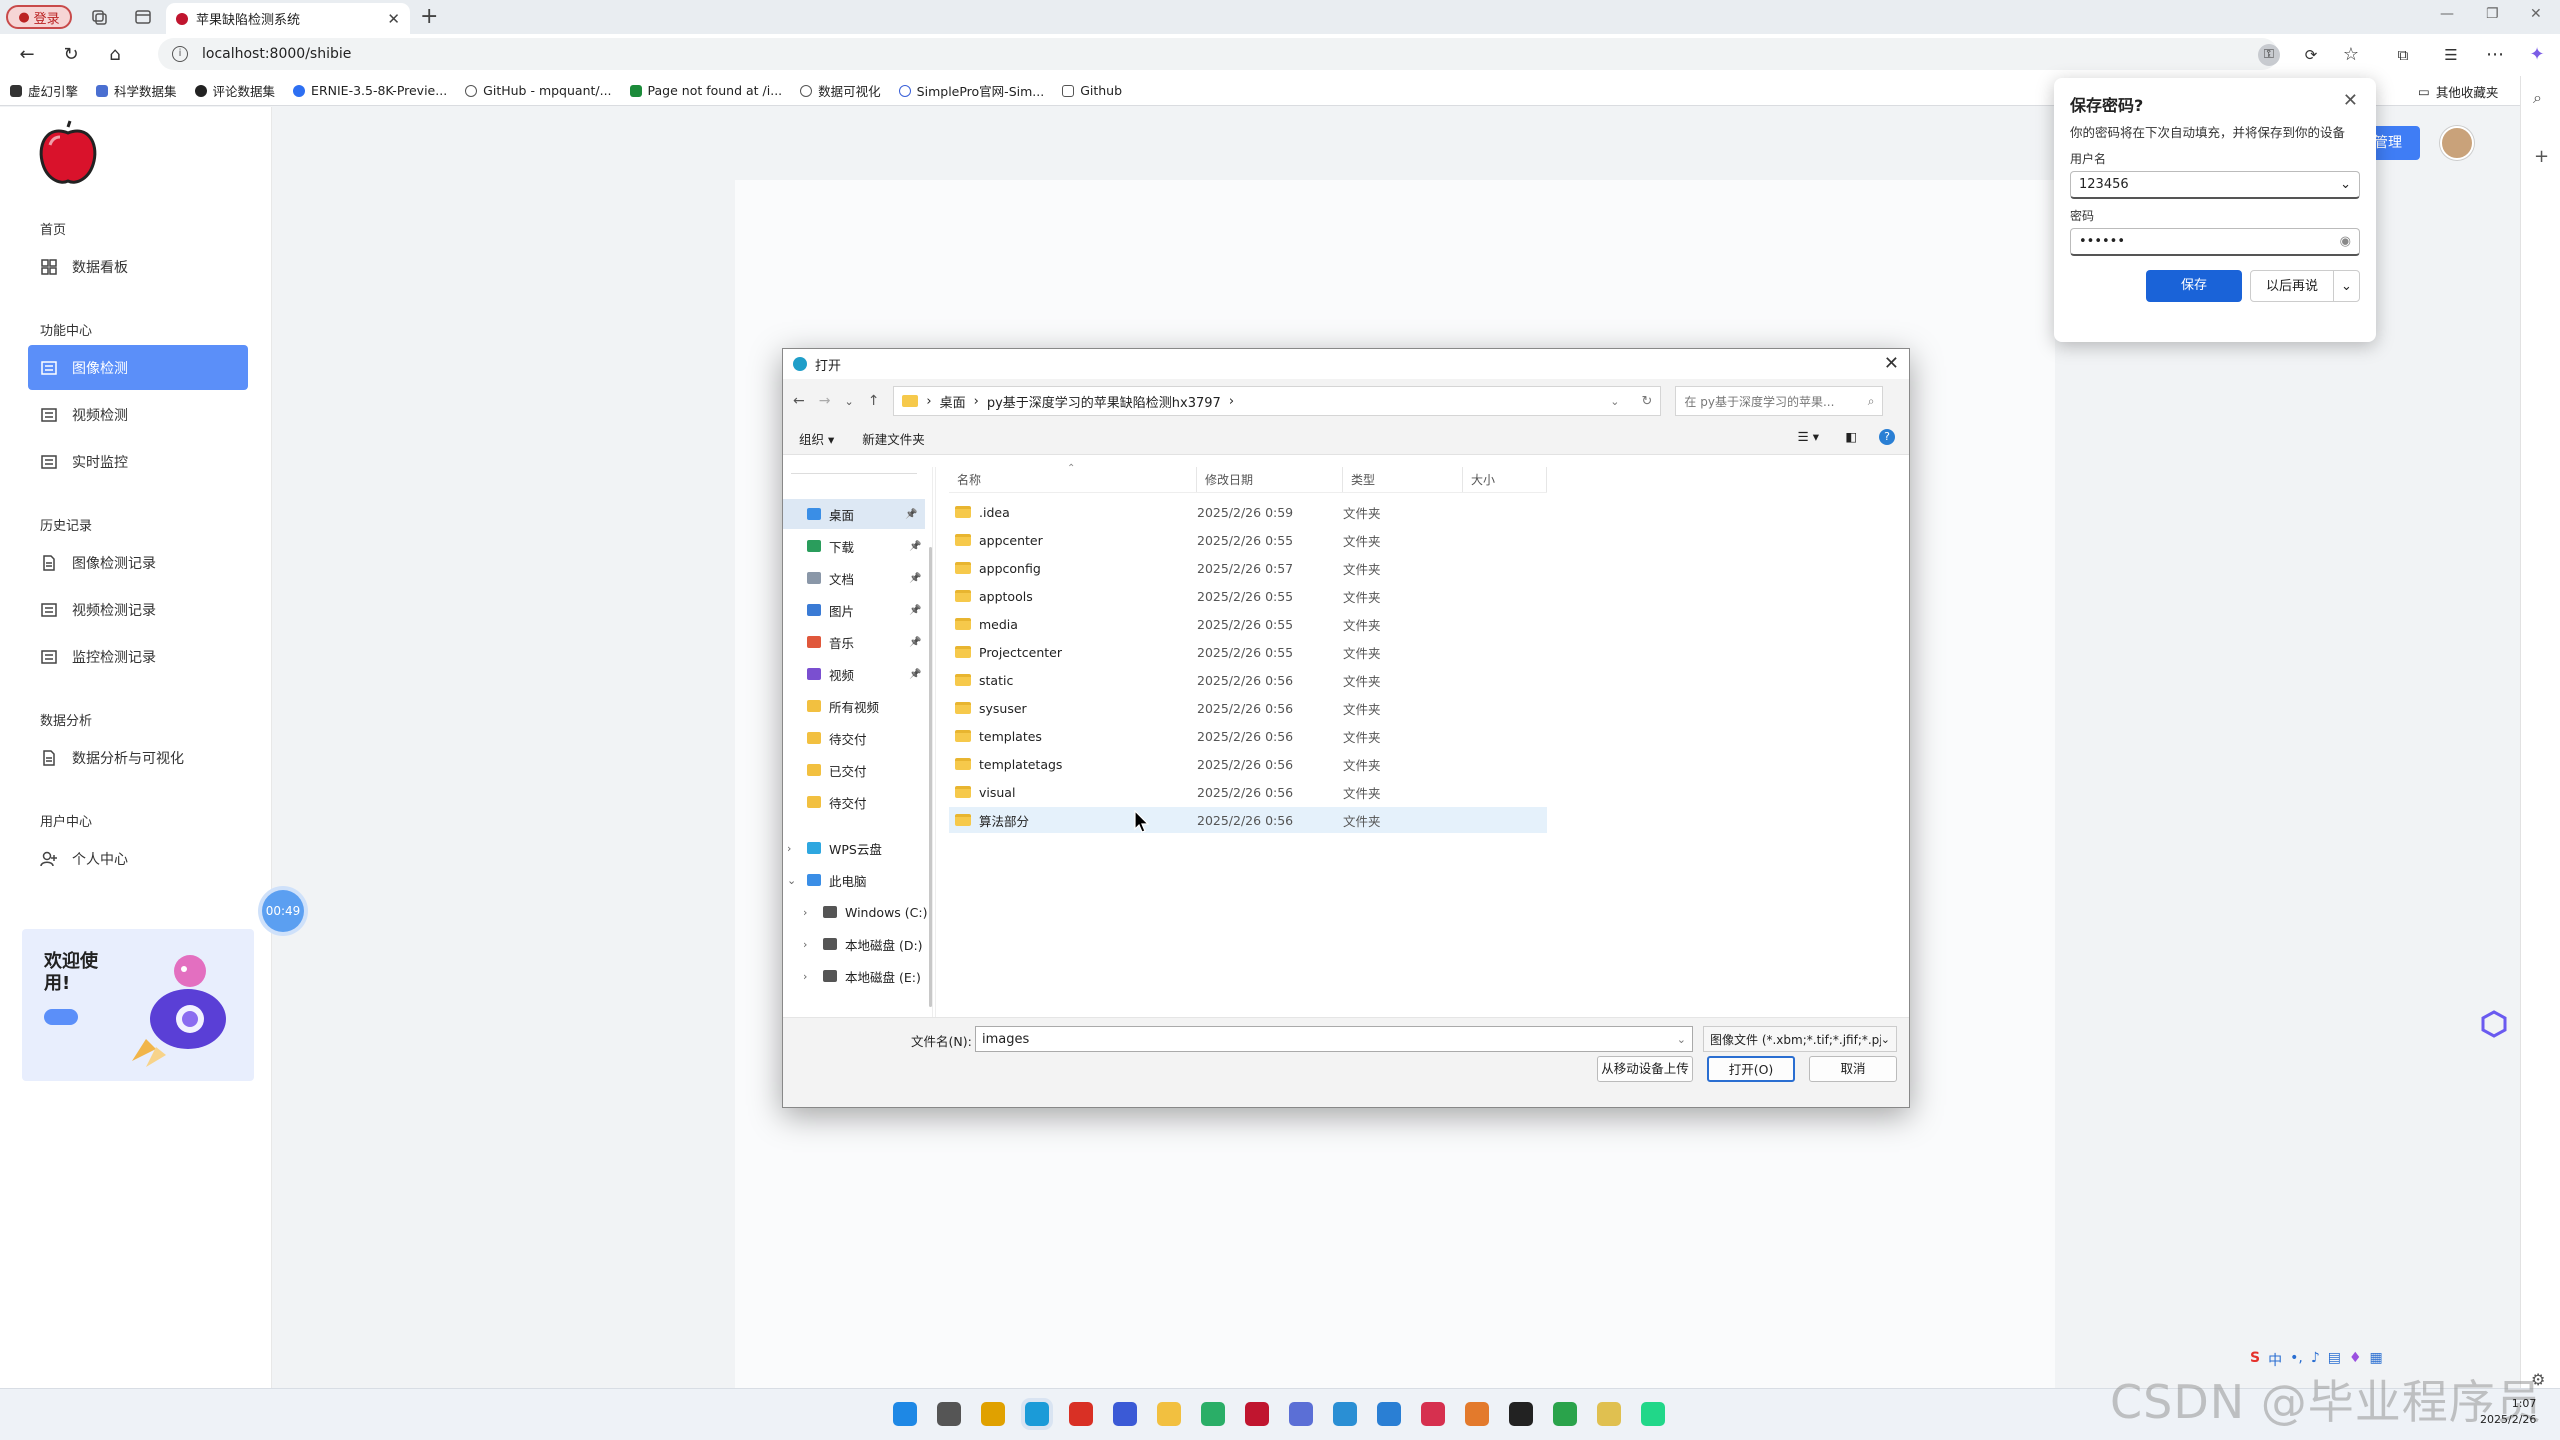 The width and height of the screenshot is (2560, 1440). Describe the element at coordinates (234, 90) in the screenshot. I see `bookmark-item: 评论数据集` at that location.